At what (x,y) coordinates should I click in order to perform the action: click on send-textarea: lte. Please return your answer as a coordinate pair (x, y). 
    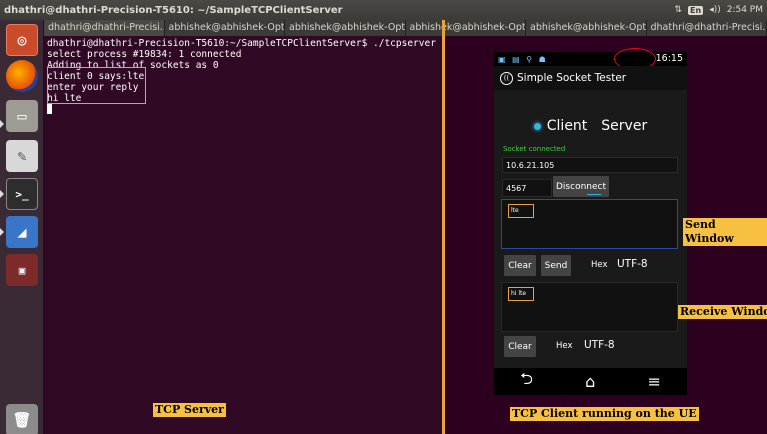
    Looking at the image, I should click on (589, 224).